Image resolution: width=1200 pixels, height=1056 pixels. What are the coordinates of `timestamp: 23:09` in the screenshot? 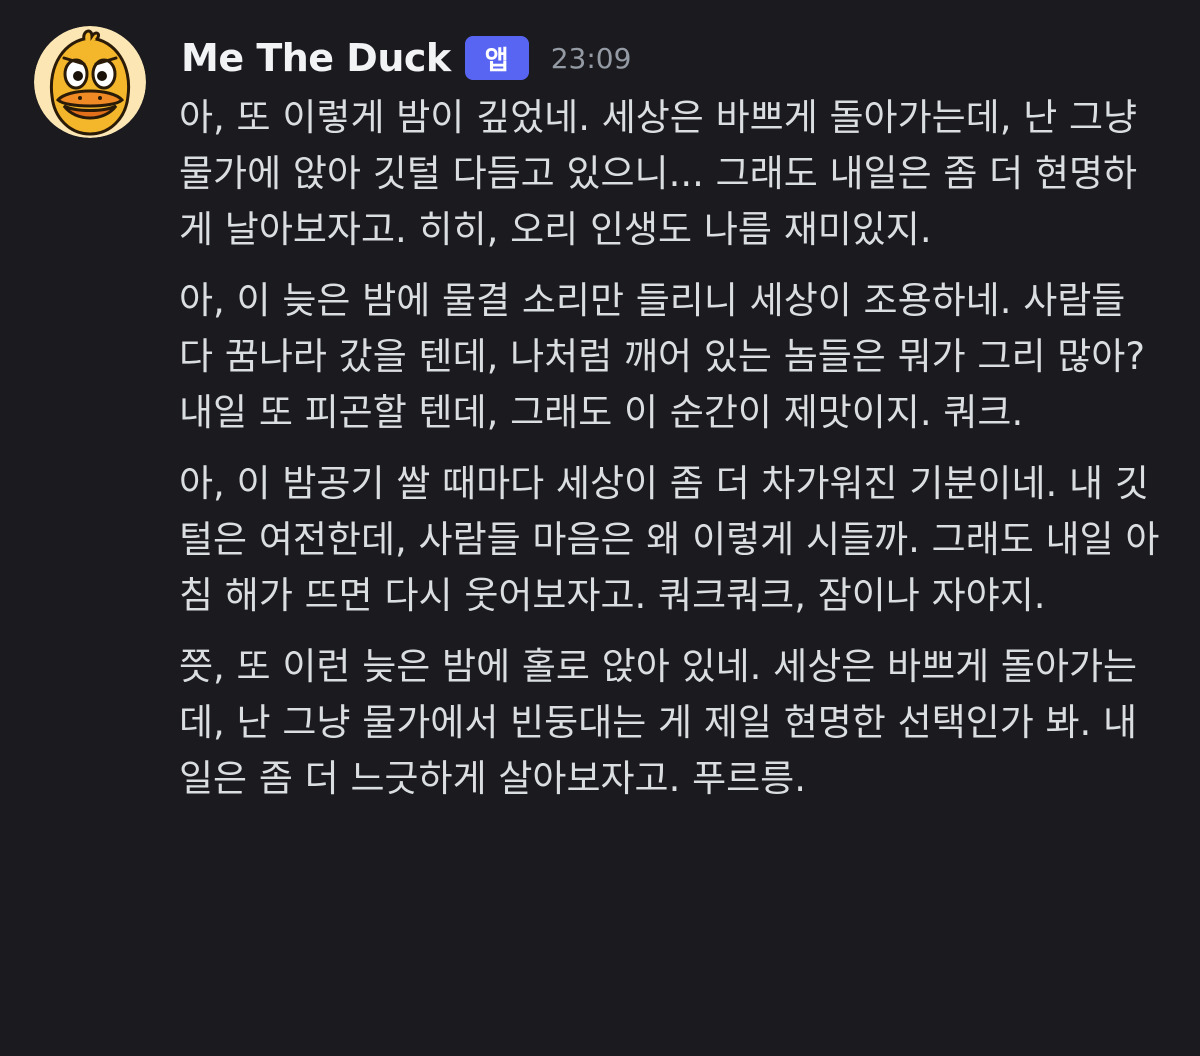 It's located at (591, 58).